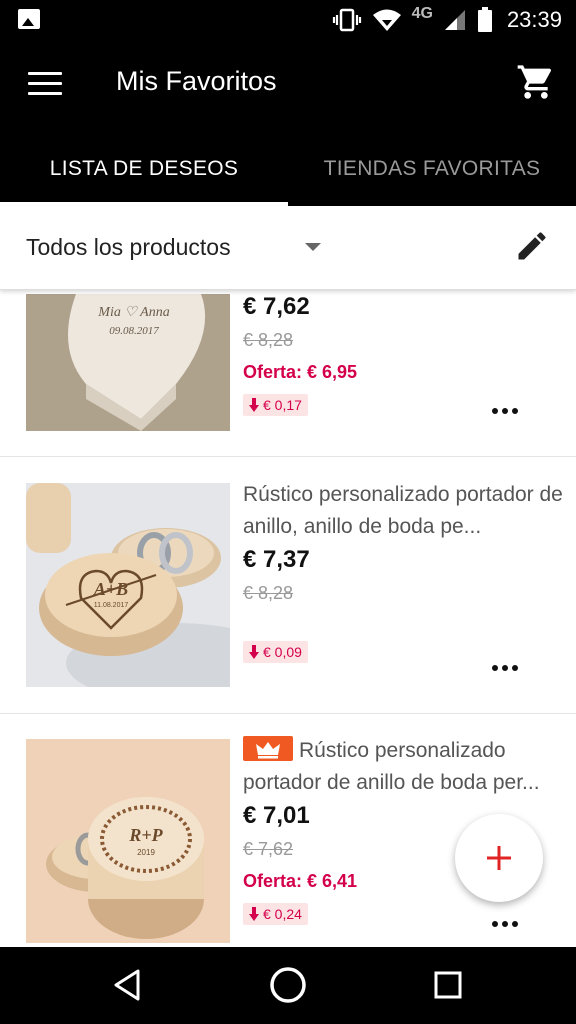  I want to click on thumb-engraving-date: 2019, so click(146, 852).